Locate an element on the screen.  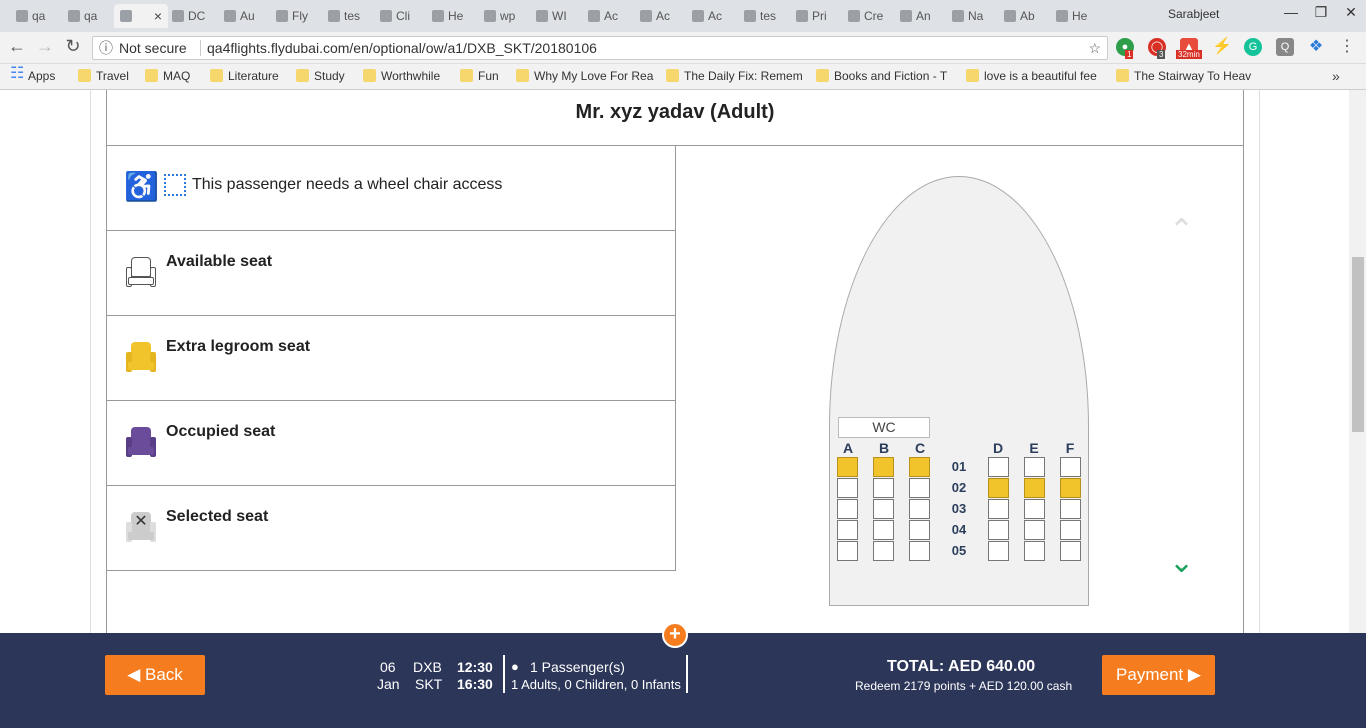
profile-name: Sarabjeet is located at coordinates (1193, 14).